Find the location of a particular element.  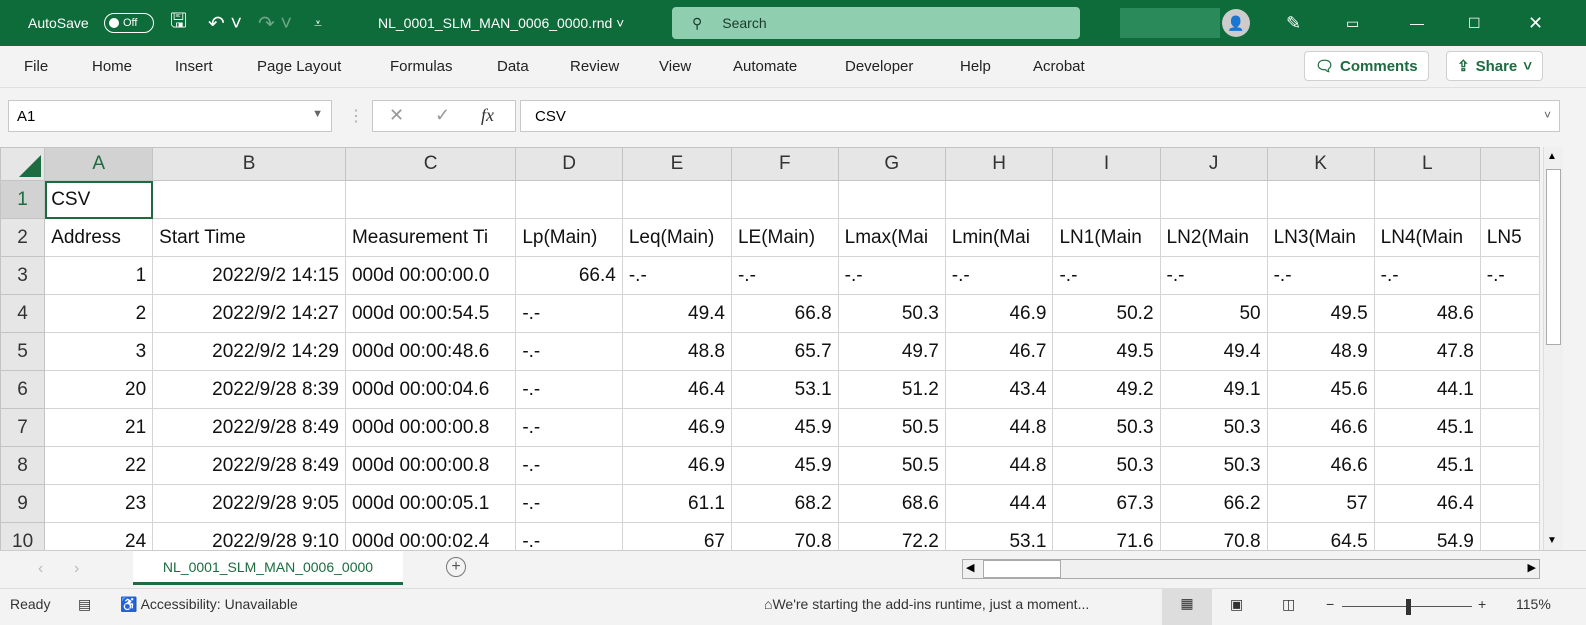

row-header: 6 is located at coordinates (23, 389).